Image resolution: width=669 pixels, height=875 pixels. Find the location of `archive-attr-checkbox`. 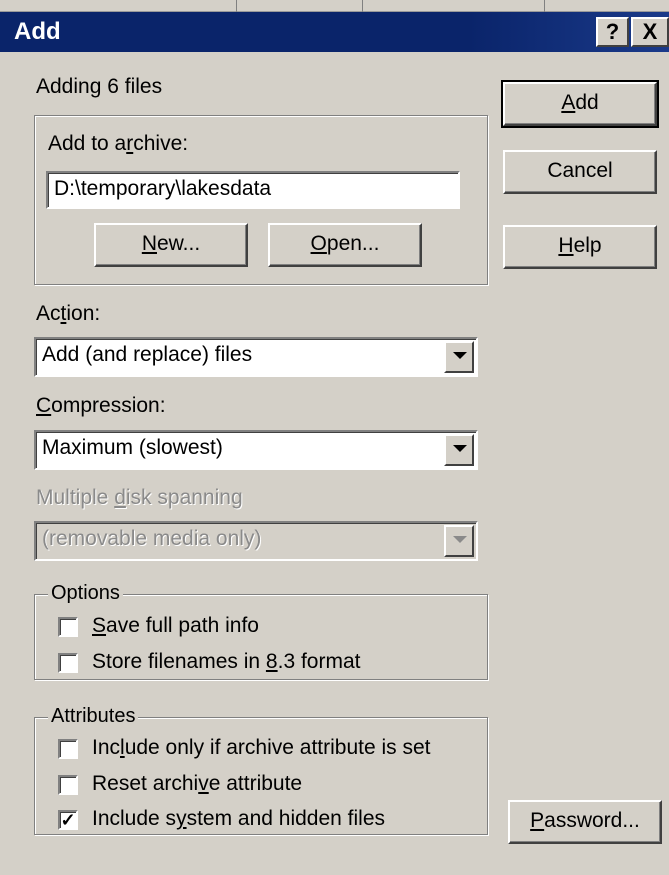

archive-attr-checkbox is located at coordinates (68, 749).